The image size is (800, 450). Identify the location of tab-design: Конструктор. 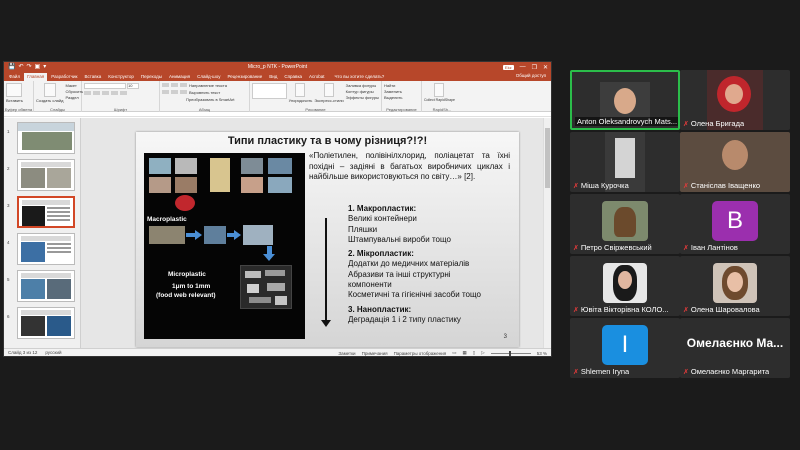
(121, 77).